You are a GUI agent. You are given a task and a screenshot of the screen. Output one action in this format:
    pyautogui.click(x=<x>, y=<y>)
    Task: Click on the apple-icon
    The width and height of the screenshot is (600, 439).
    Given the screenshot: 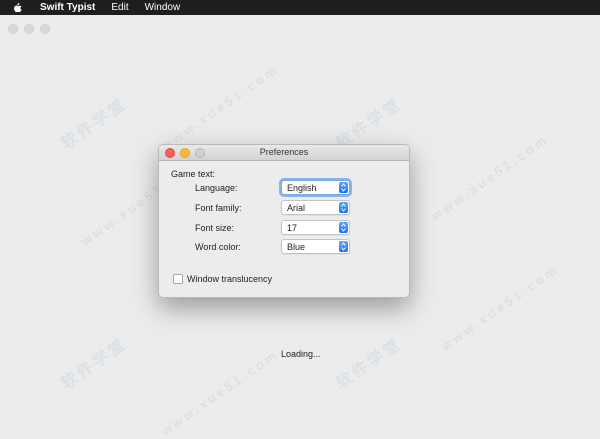 What is the action you would take?
    pyautogui.click(x=18, y=7)
    